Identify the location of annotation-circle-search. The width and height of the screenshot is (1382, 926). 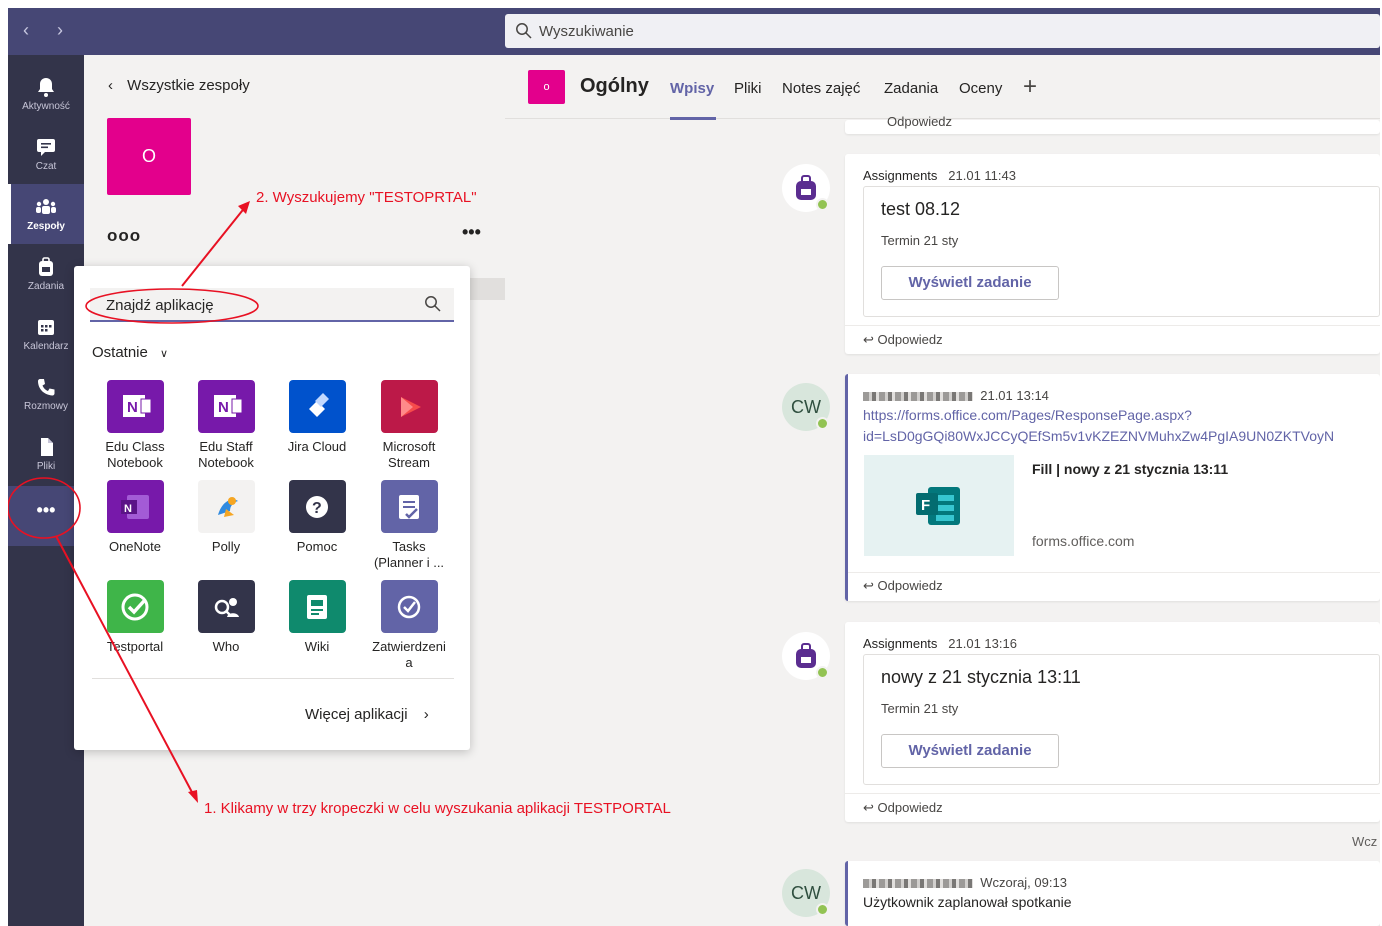
(172, 306).